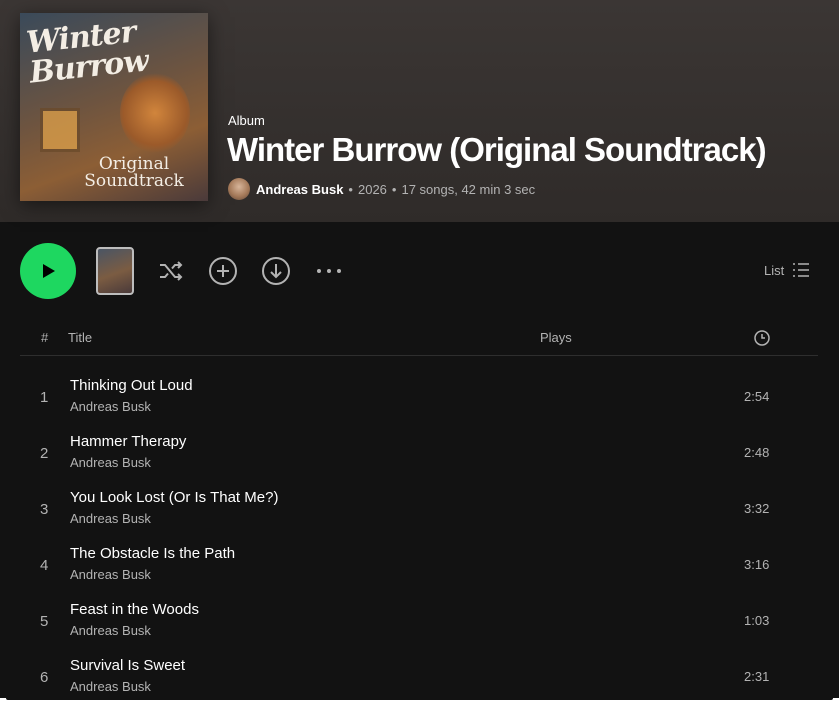  Describe the element at coordinates (419, 339) in the screenshot. I see `track-table-header: # Title Plays` at that location.